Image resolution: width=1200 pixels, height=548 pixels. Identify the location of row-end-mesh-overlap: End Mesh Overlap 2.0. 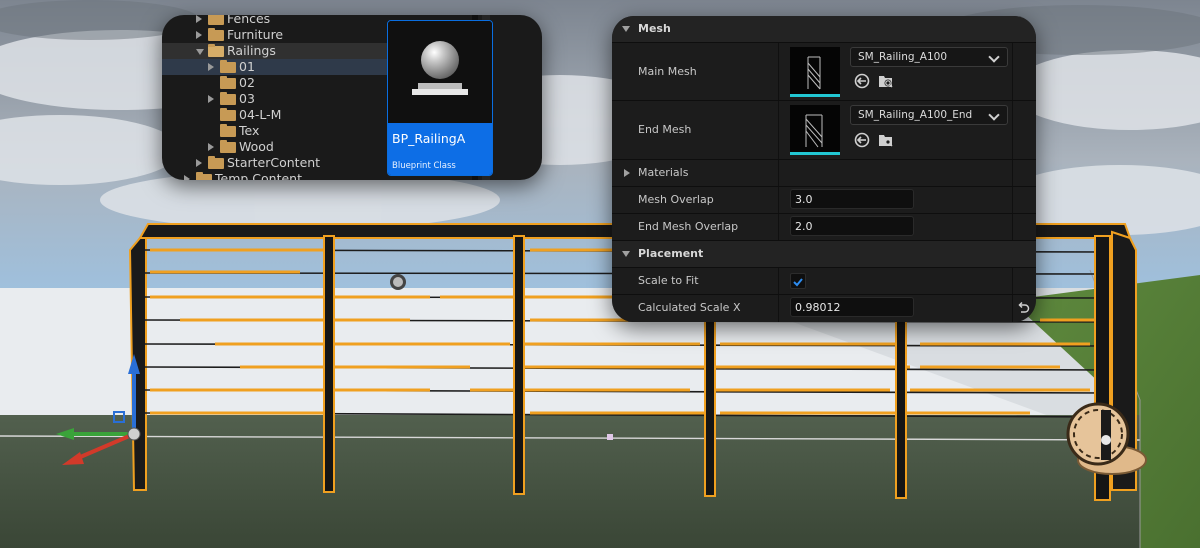
(824, 227).